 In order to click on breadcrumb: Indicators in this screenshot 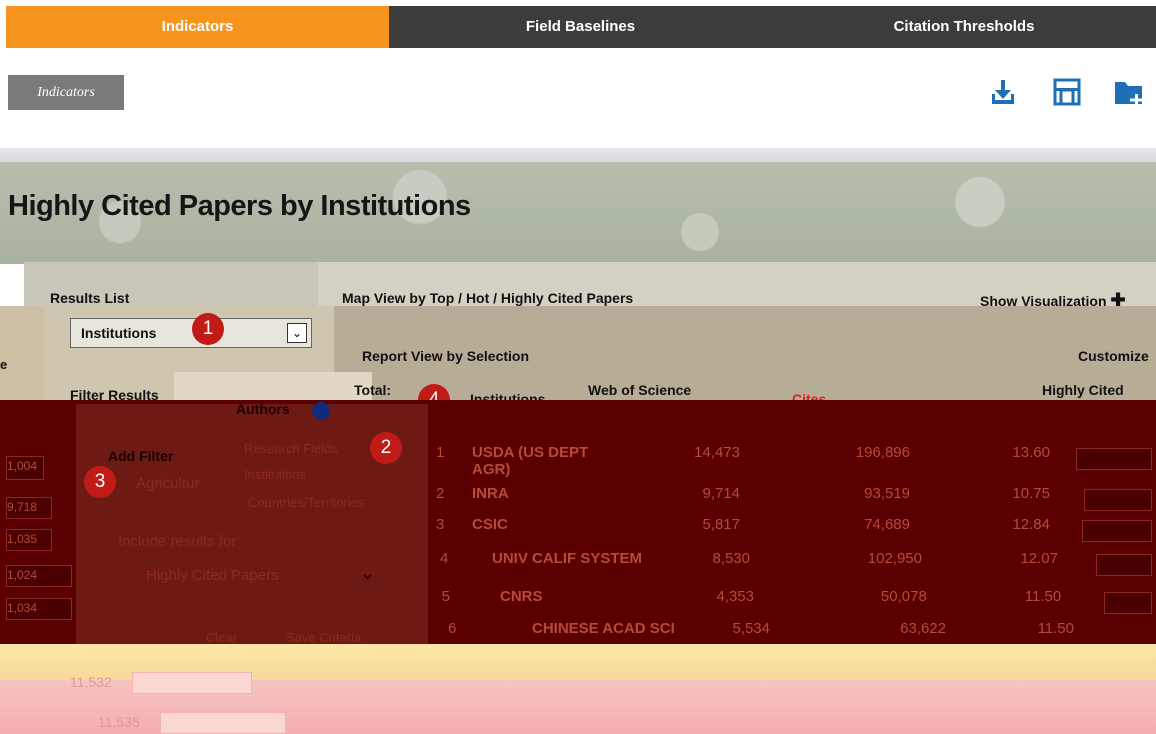, I will do `click(66, 92)`.